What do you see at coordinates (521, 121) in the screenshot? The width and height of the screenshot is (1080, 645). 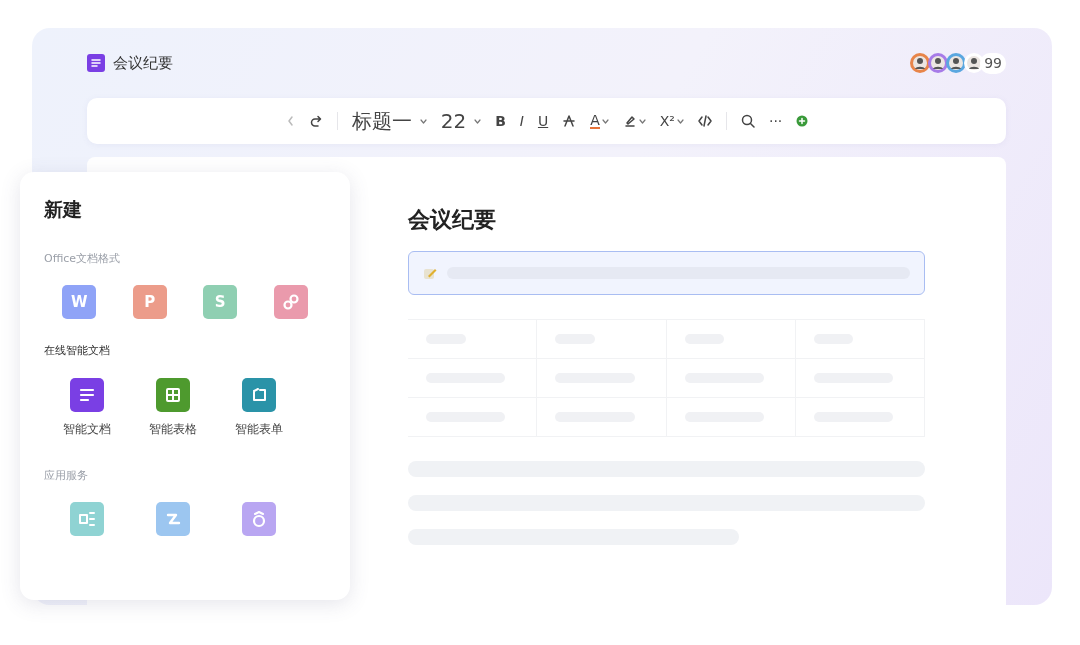 I see `italic-button: I` at bounding box center [521, 121].